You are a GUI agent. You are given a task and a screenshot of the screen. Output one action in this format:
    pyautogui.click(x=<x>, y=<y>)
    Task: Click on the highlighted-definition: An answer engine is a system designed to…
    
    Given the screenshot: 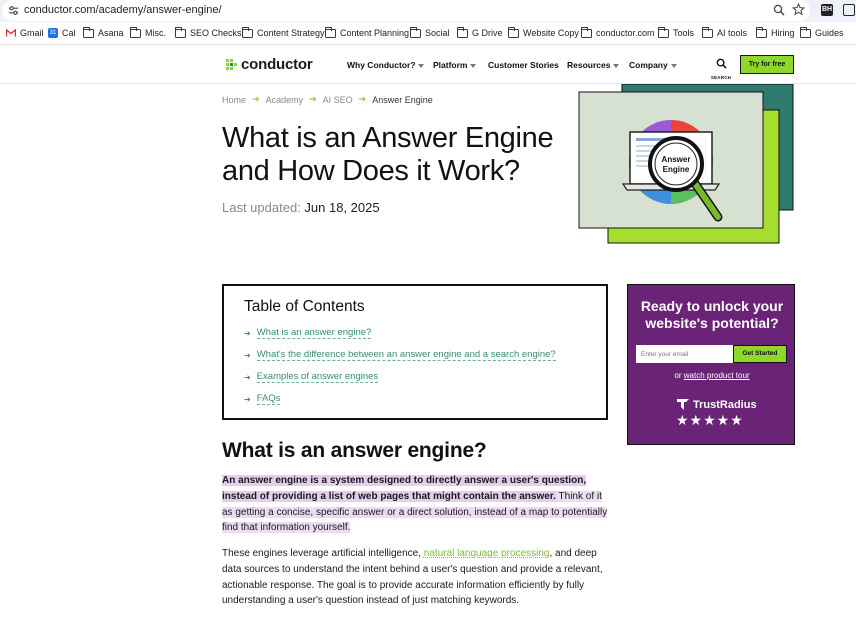 What is the action you would take?
    pyautogui.click(x=404, y=488)
    